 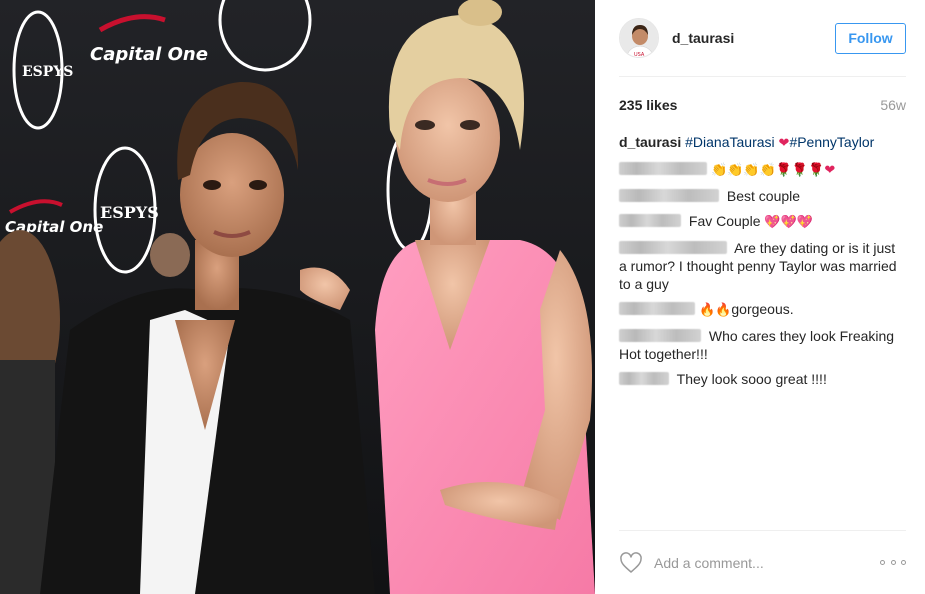 I want to click on clapping-hands-icon: 👏👏👏👏, so click(x=743, y=170).